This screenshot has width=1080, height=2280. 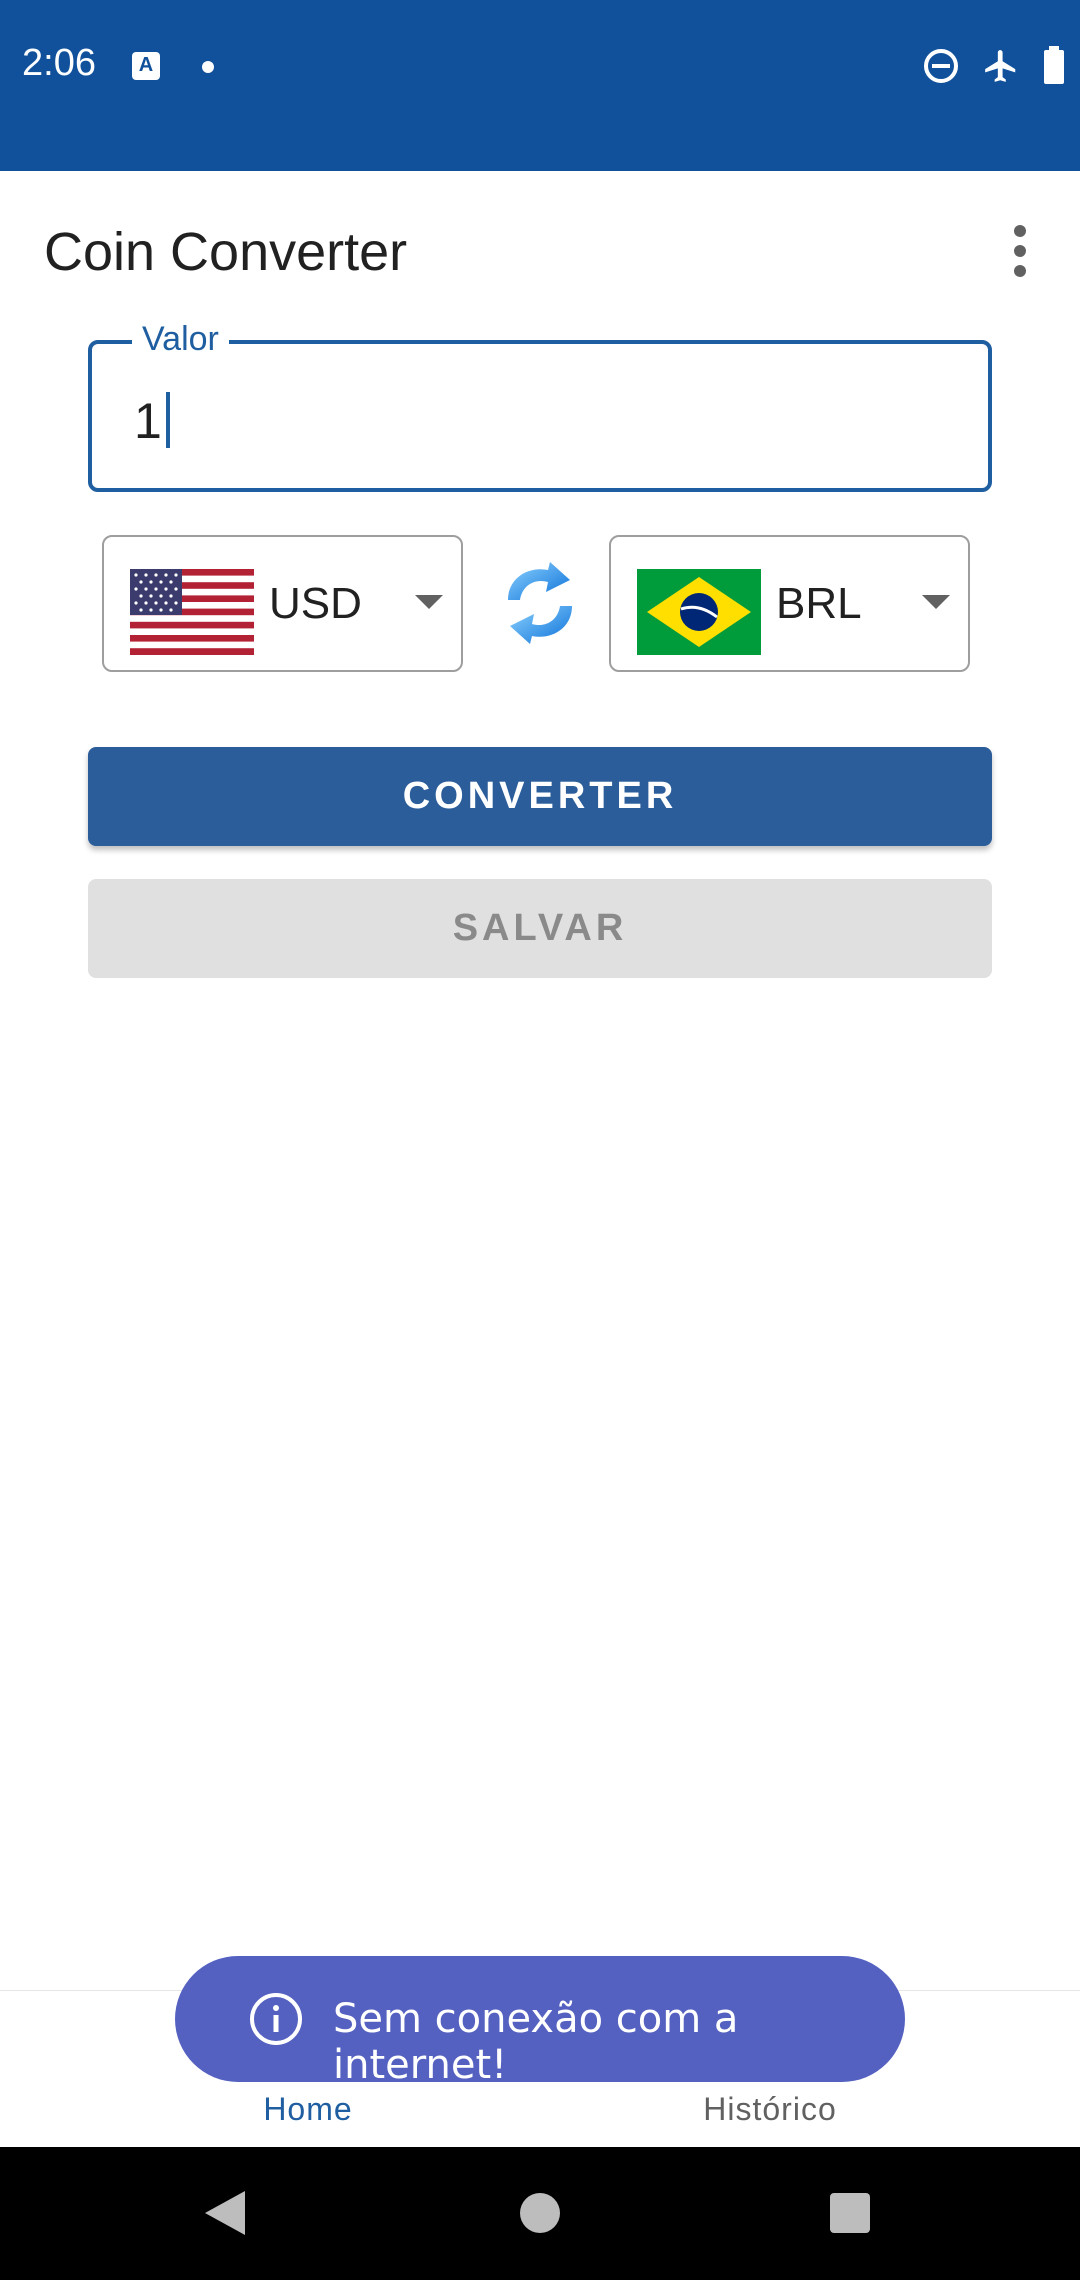 What do you see at coordinates (180, 339) in the screenshot?
I see `value-label: Valor` at bounding box center [180, 339].